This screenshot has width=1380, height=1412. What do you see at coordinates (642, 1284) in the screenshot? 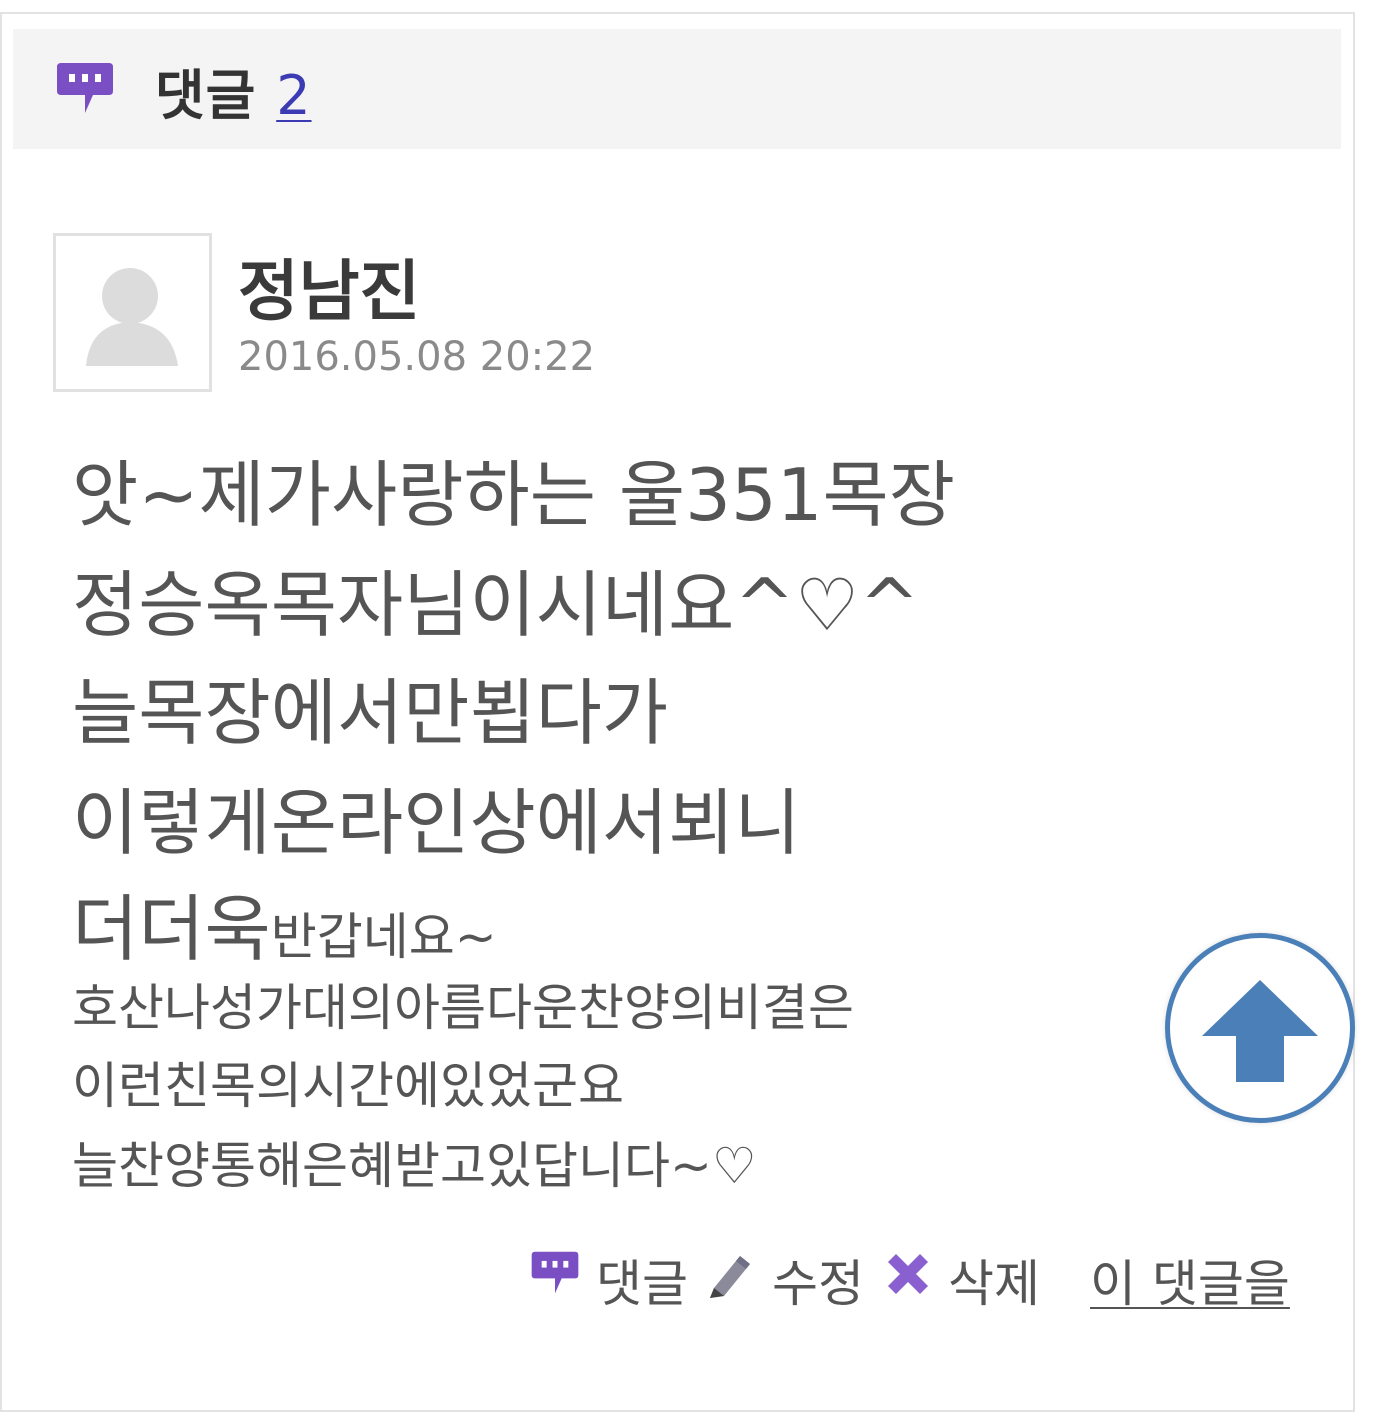
I see `reply-label: 댓글` at bounding box center [642, 1284].